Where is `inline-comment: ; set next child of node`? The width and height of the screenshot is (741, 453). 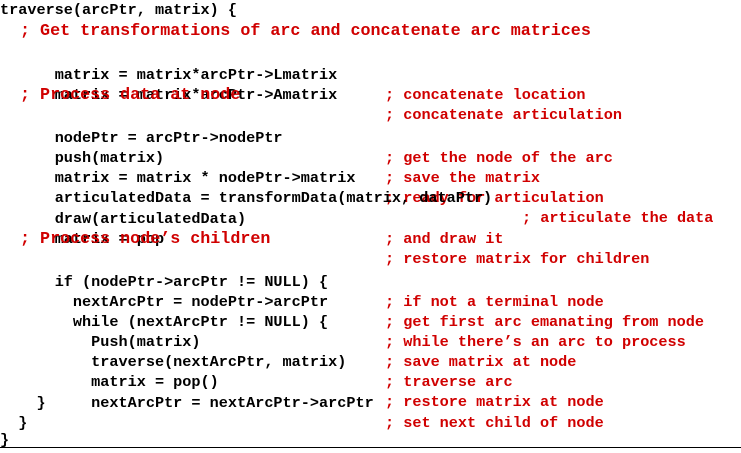
inline-comment: ; set next child of node is located at coordinates (494, 423).